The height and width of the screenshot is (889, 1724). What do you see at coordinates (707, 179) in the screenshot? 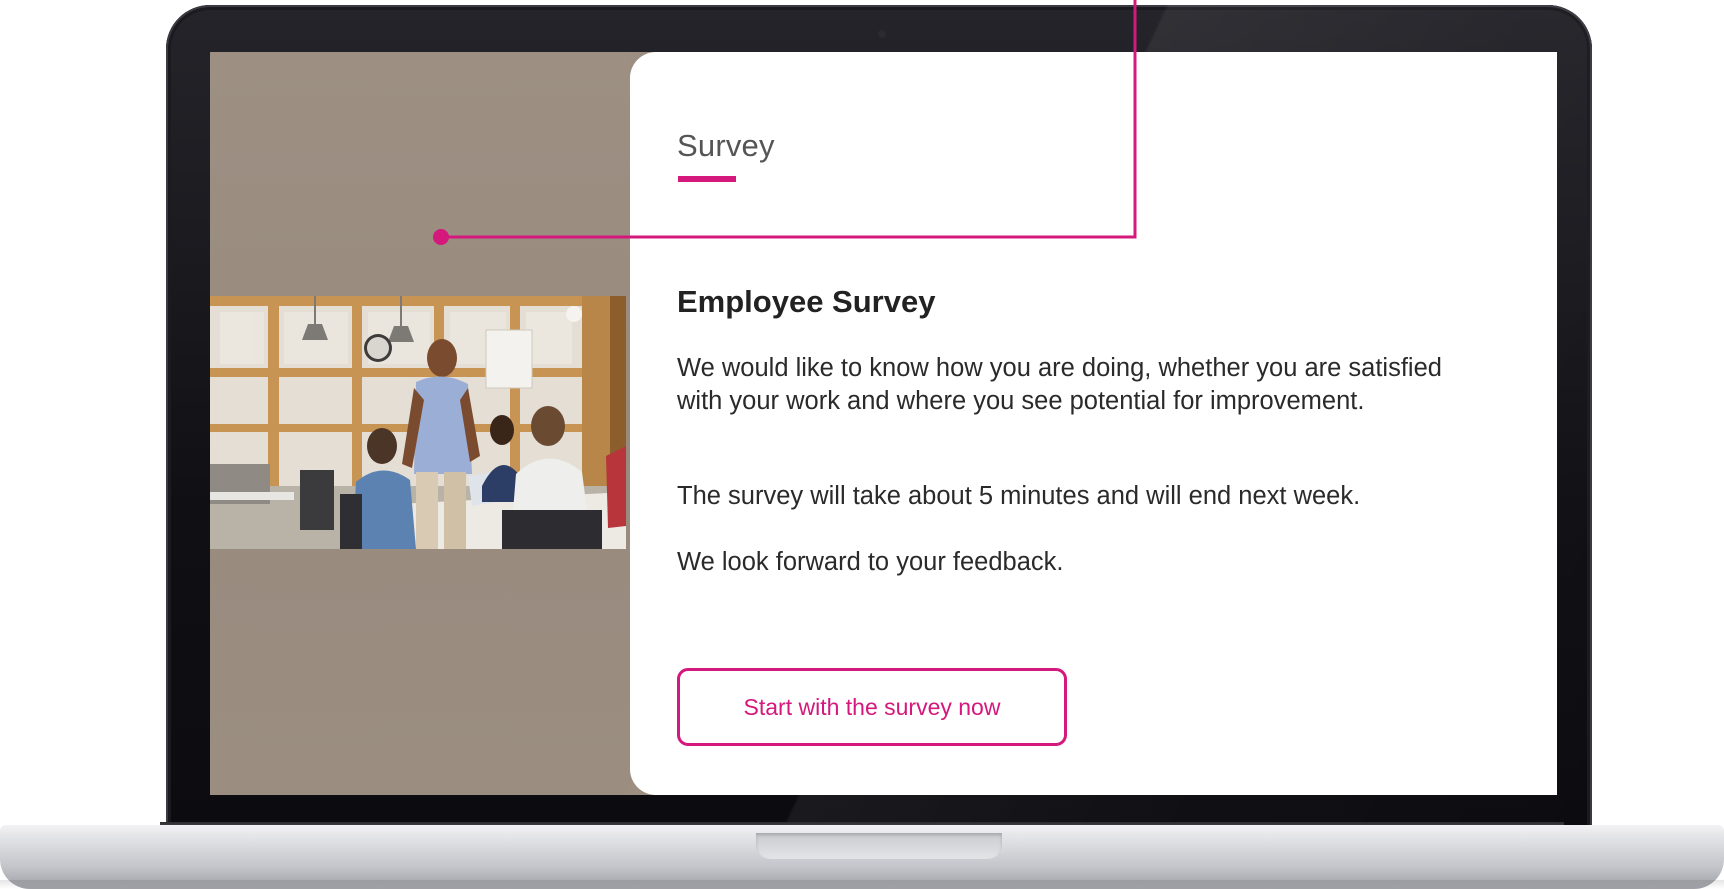
I see `accent-underline` at bounding box center [707, 179].